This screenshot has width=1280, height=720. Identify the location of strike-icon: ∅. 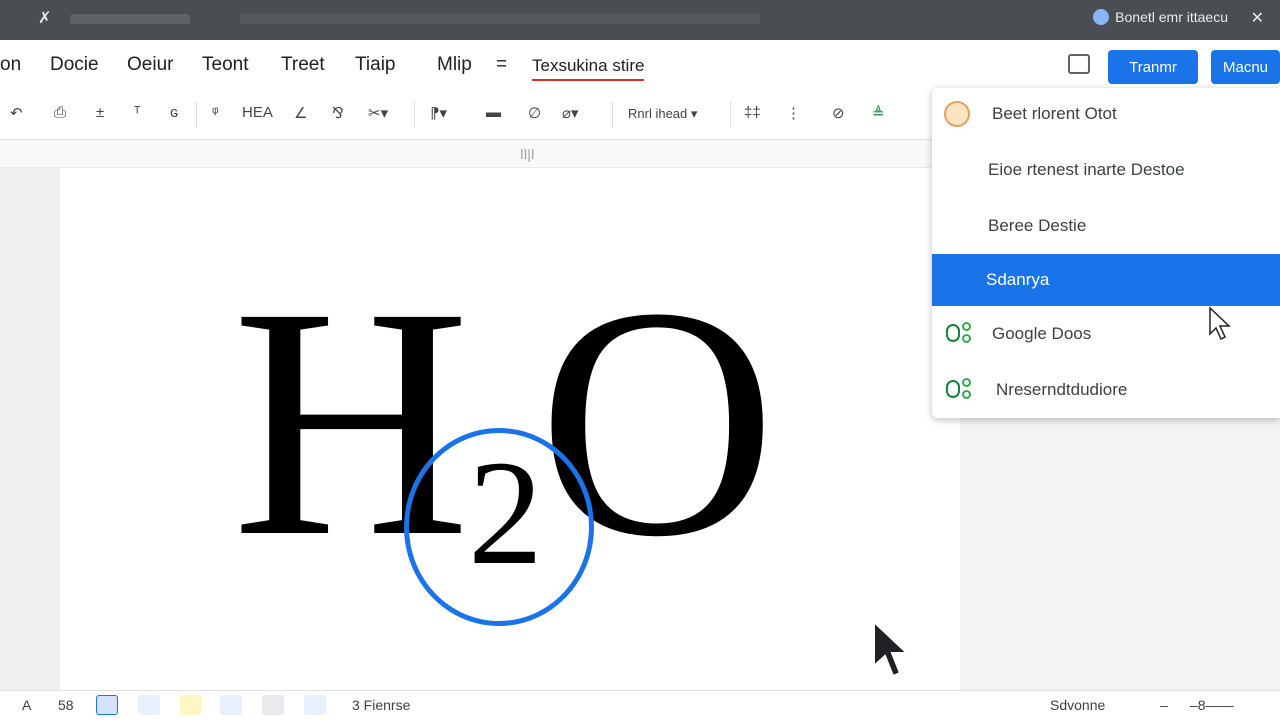
(534, 113).